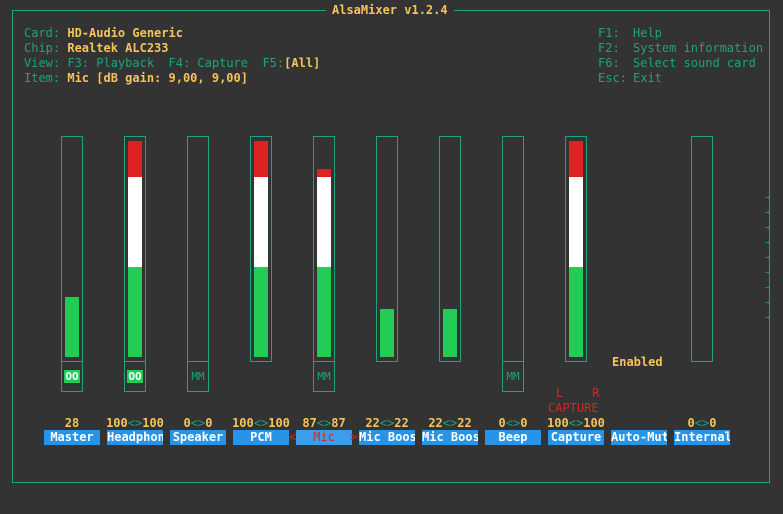 The width and height of the screenshot is (783, 514). Describe the element at coordinates (42, 48) in the screenshot. I see `chip-label: Chip:` at that location.